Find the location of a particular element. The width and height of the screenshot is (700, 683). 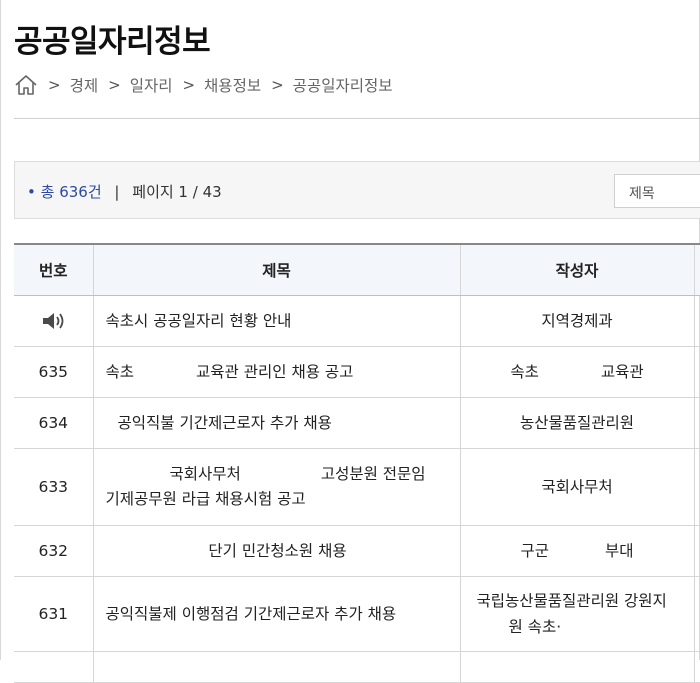

post-writer: 국립농산물품질관리원 강원지 원 속초· is located at coordinates (571, 614).